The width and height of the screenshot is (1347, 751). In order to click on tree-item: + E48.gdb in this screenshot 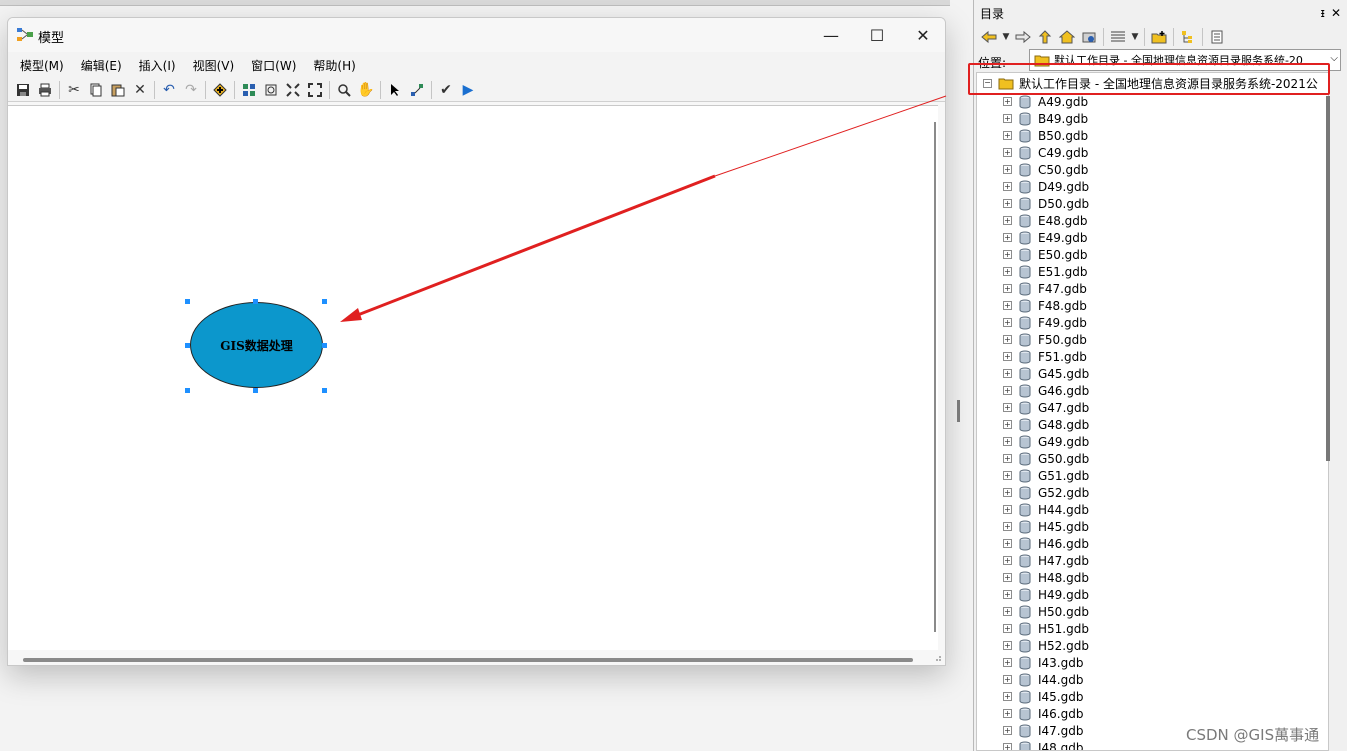, I will do `click(1152, 220)`.